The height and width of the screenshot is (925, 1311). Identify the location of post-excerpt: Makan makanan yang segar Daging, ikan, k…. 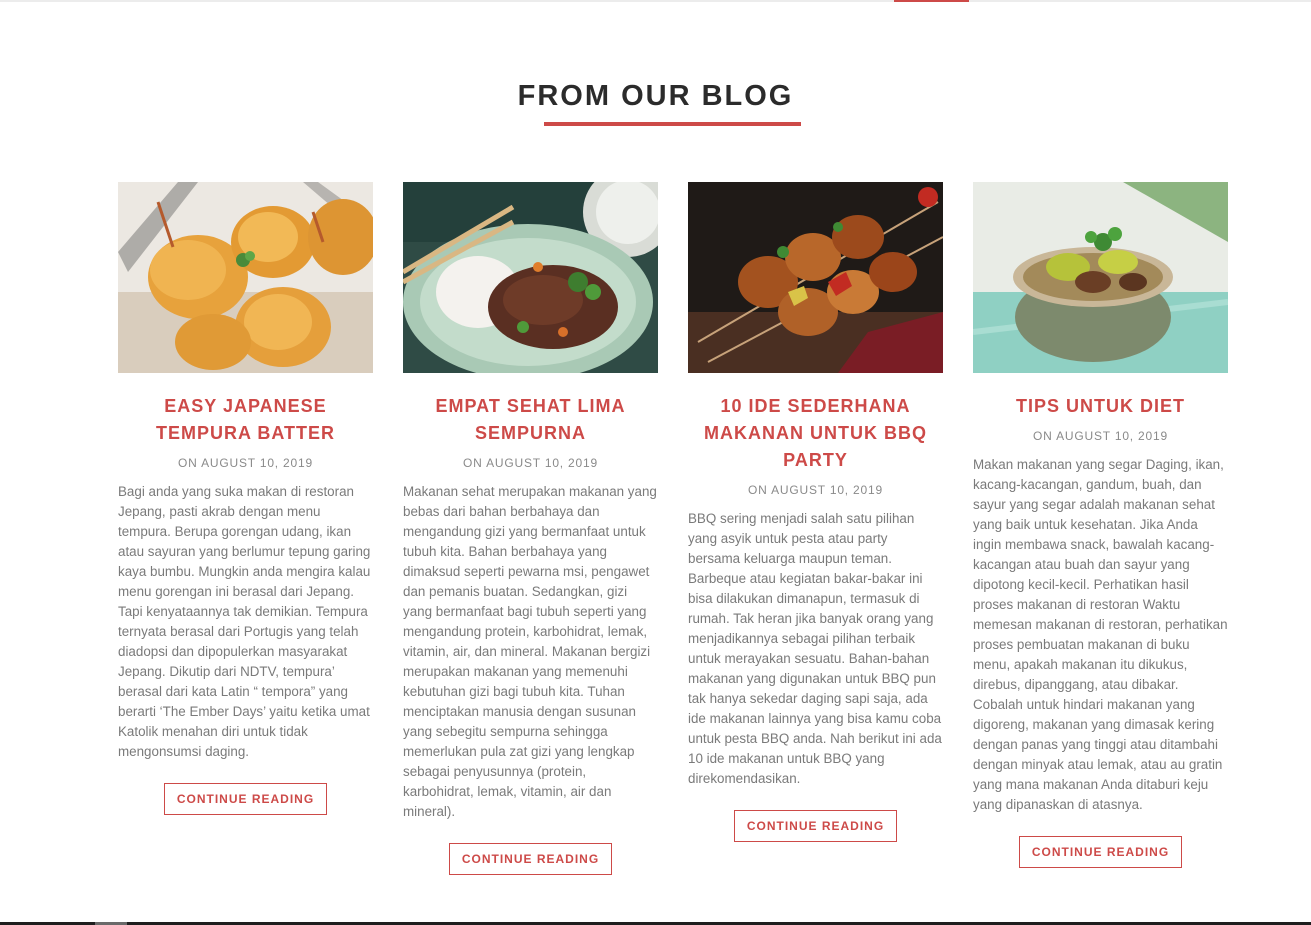
(1100, 634).